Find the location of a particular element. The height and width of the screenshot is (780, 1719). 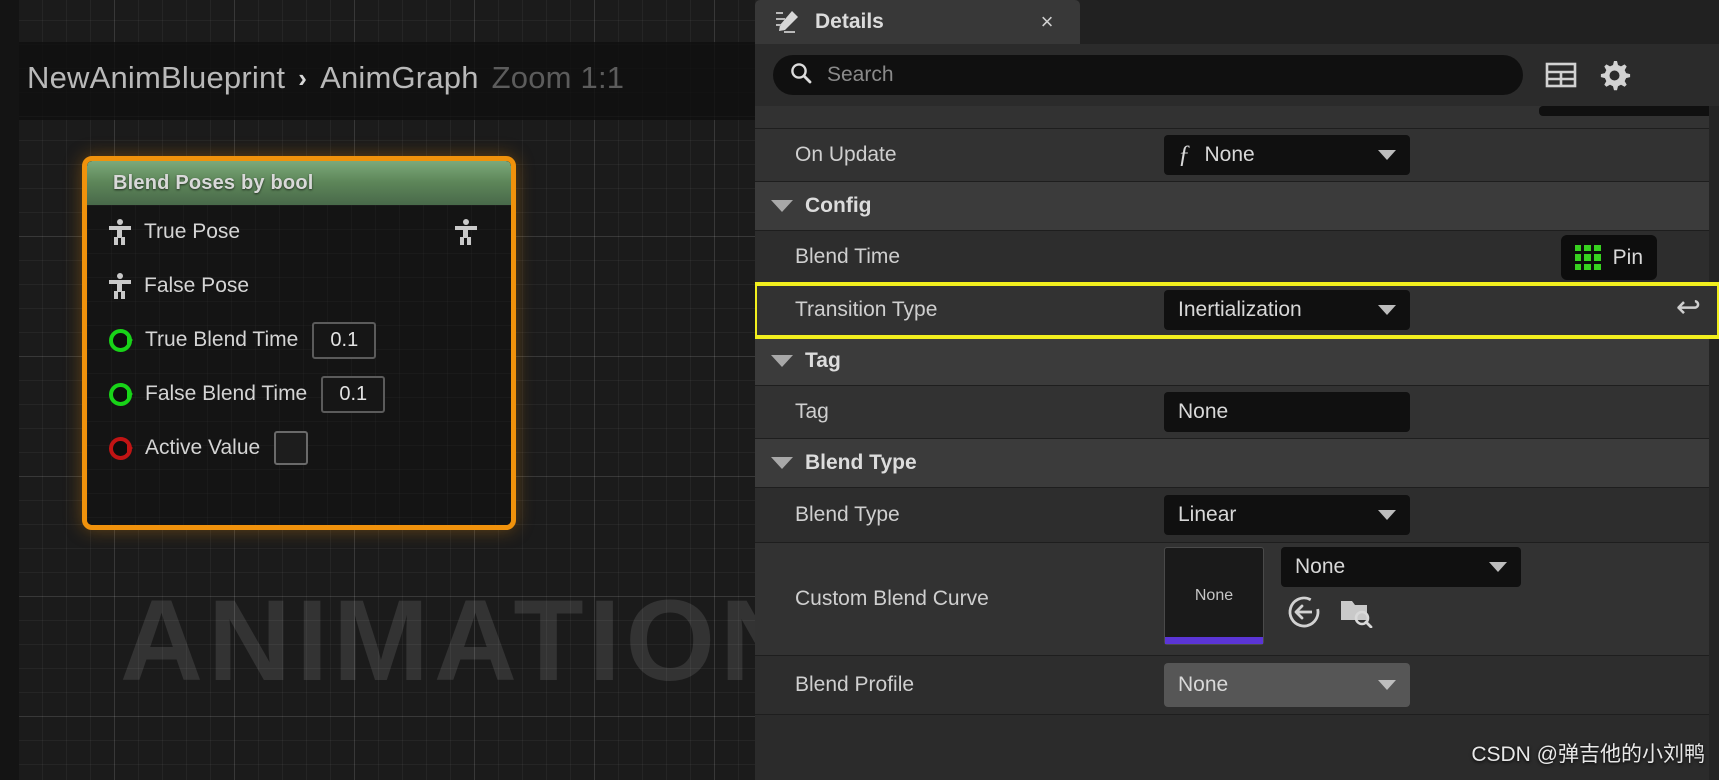

breadcrumb: NewAnimBlueprint › AnimGraph Zoom 1:1 is located at coordinates (325, 78).